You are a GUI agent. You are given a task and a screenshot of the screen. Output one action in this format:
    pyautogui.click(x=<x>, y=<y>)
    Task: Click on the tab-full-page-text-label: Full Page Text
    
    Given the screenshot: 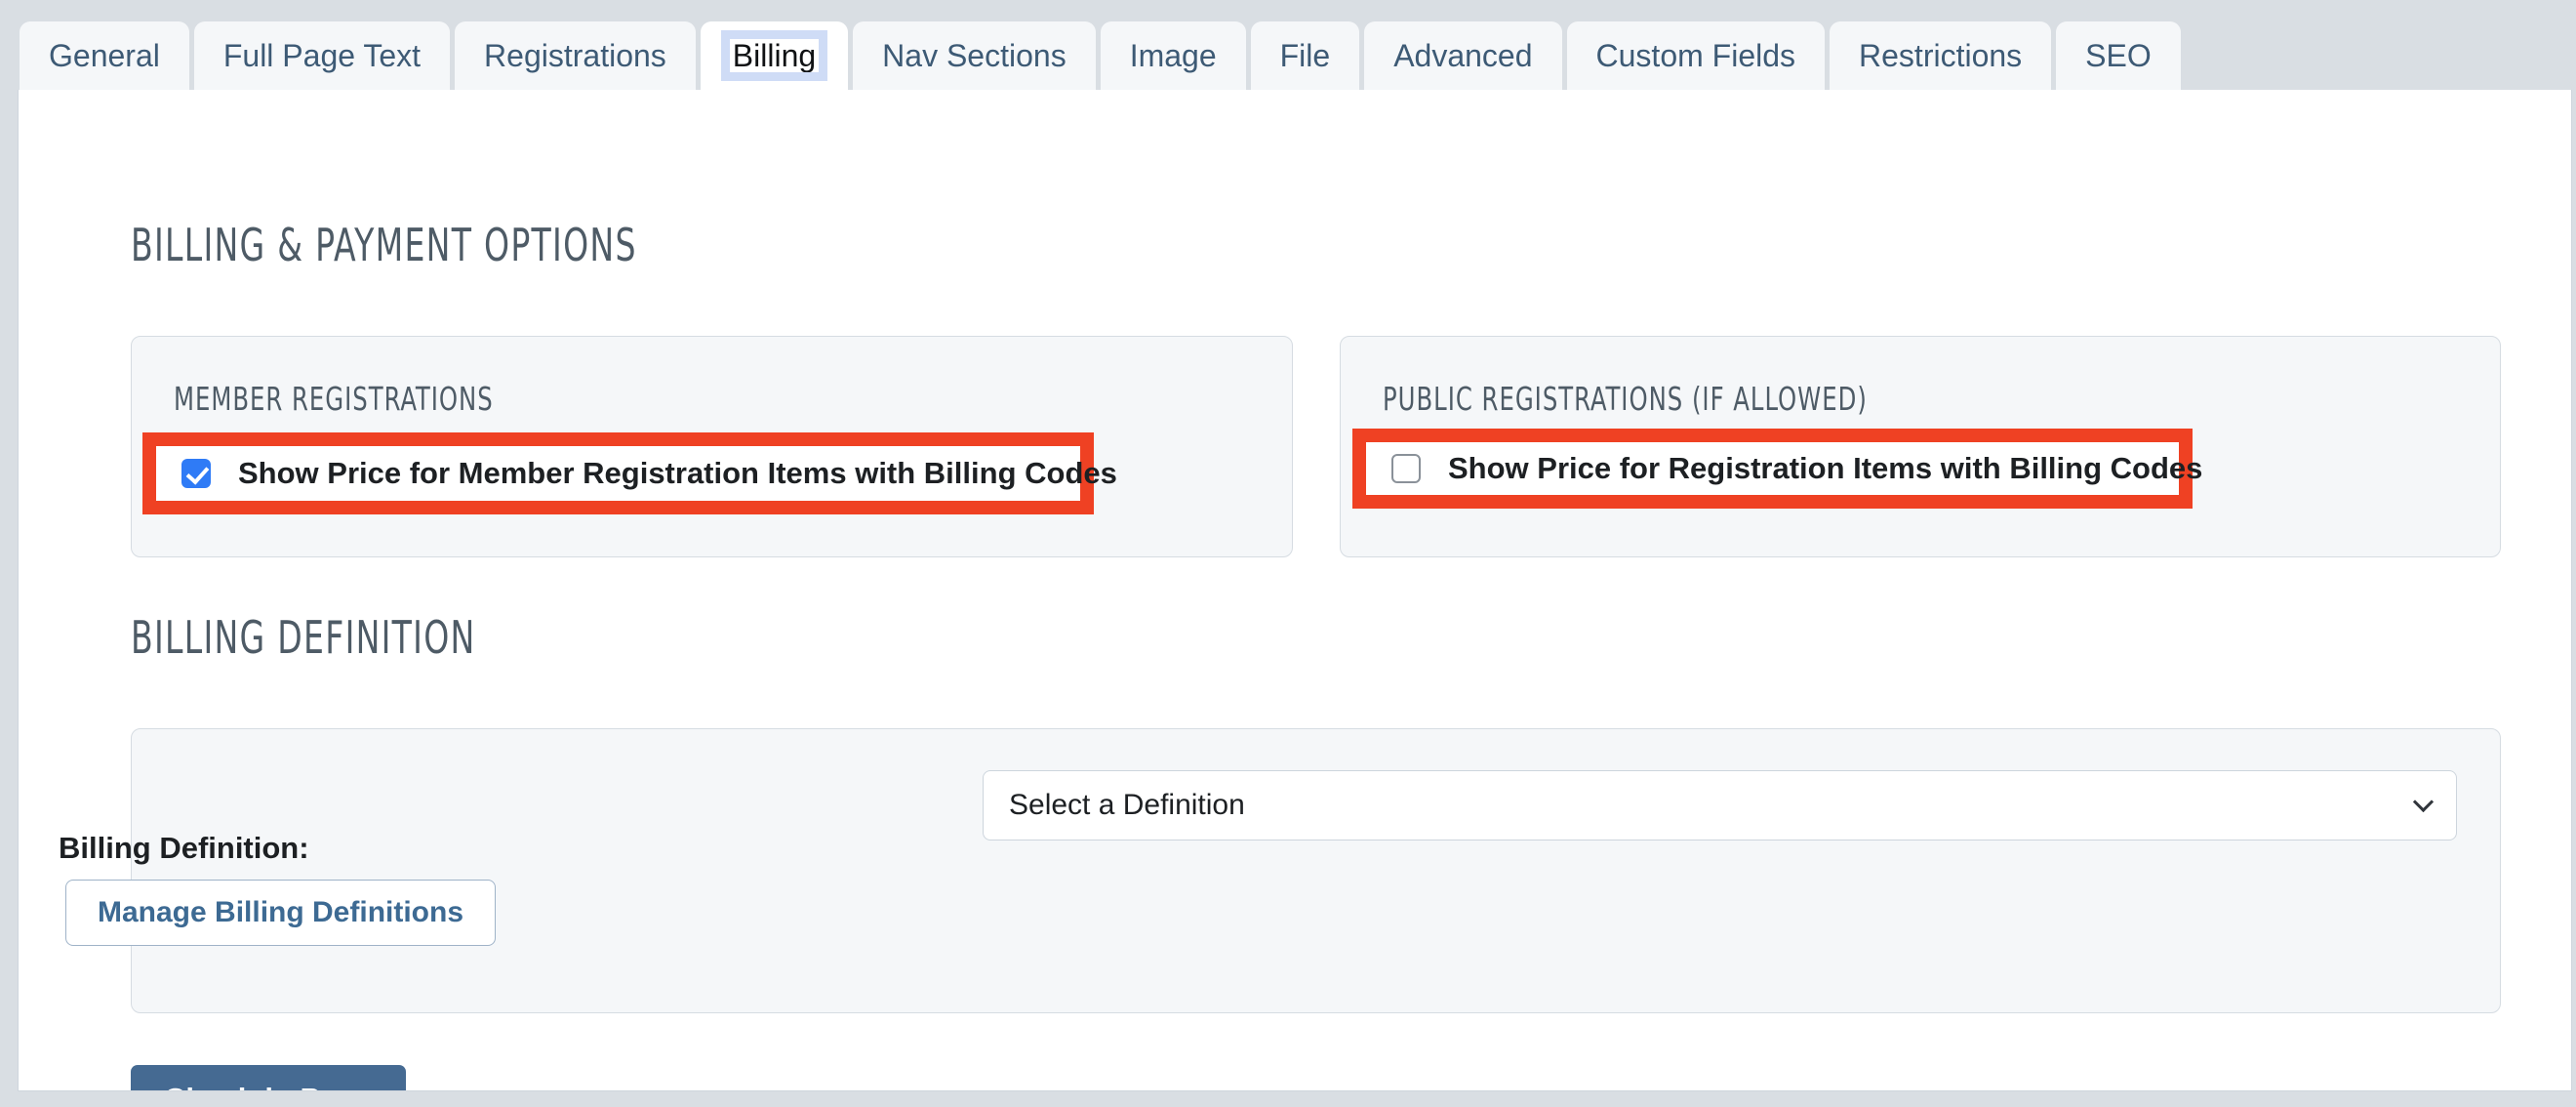 What is the action you would take?
    pyautogui.click(x=322, y=55)
    